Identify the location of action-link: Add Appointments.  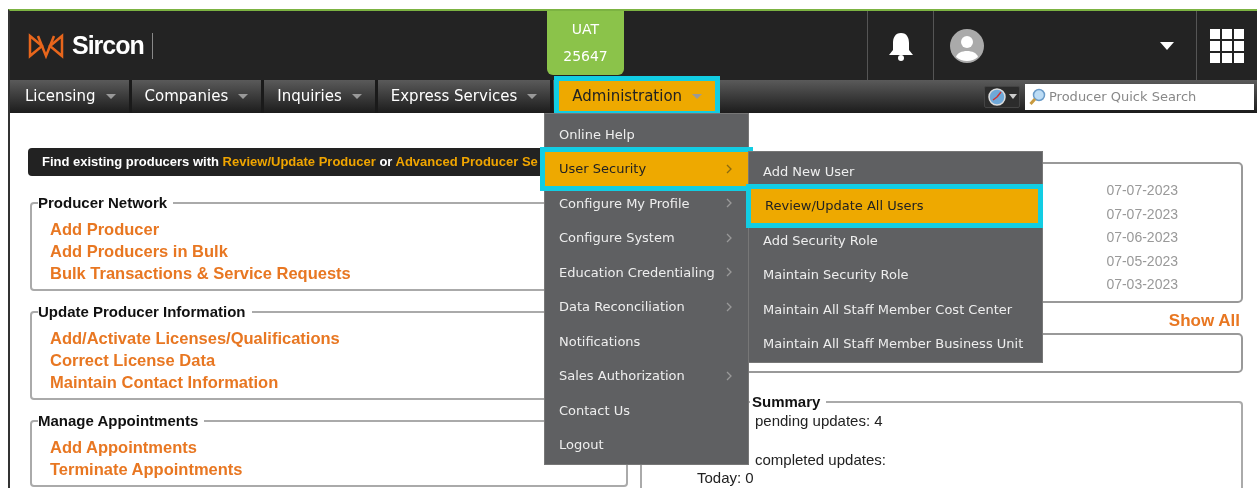
(123, 447).